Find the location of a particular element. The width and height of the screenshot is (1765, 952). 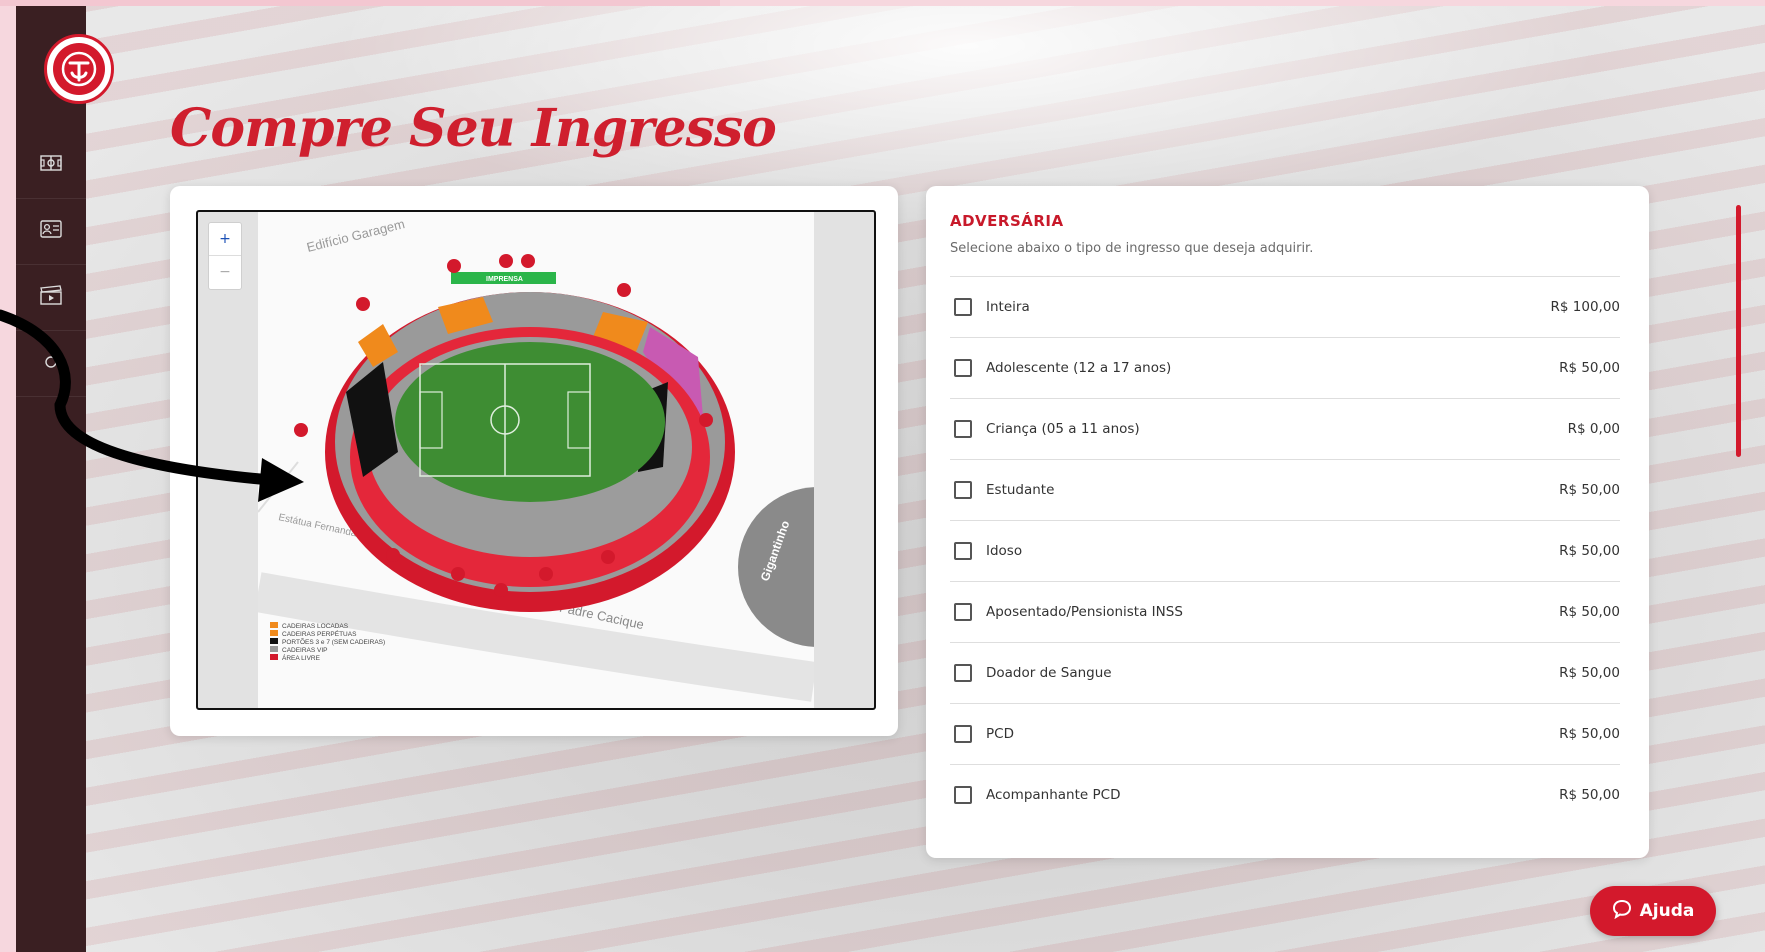

legend-item: PORTÕES 3 e 7 (SEM CADEIRAS) is located at coordinates (333, 641).